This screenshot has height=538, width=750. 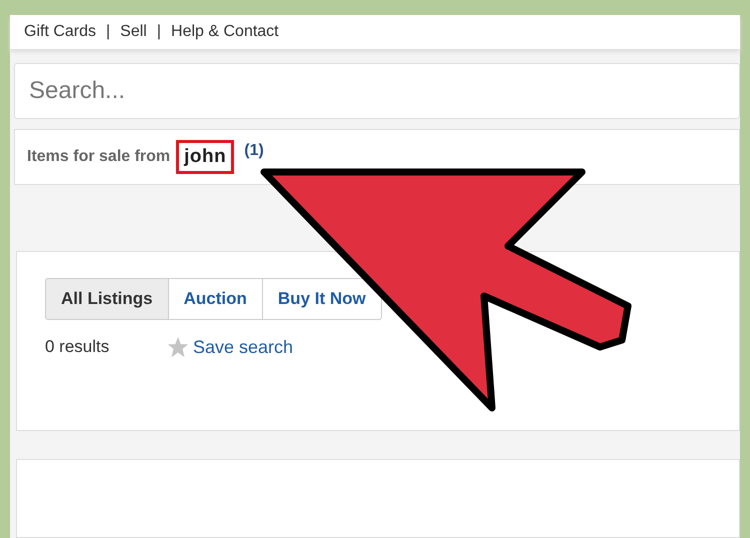 What do you see at coordinates (98, 157) in the screenshot?
I see `seller-label: Items for sale from` at bounding box center [98, 157].